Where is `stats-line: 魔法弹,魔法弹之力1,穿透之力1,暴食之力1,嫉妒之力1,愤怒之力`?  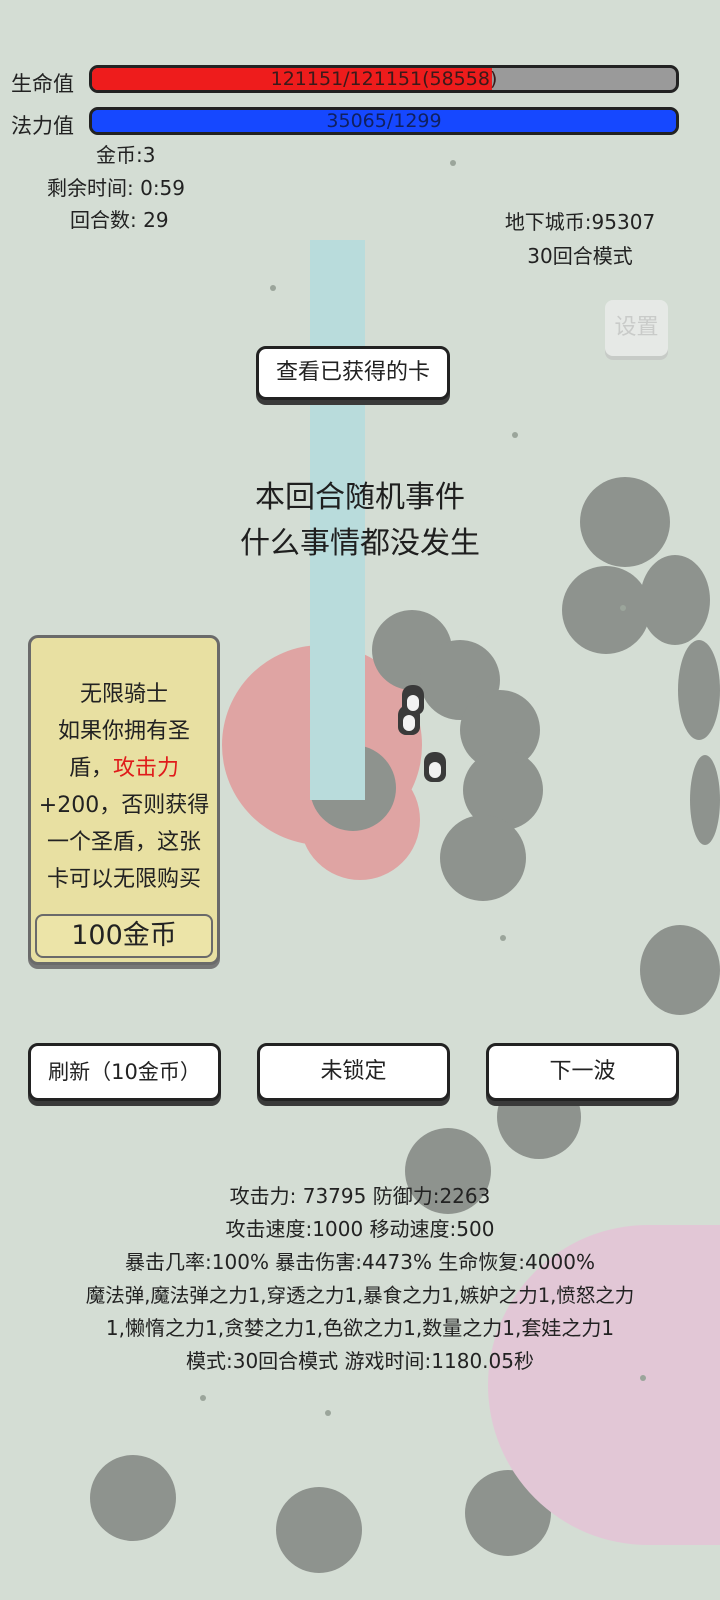
stats-line: 魔法弹,魔法弹之力1,穿透之力1,暴食之力1,嫉妒之力1,愤怒之力 is located at coordinates (360, 1295).